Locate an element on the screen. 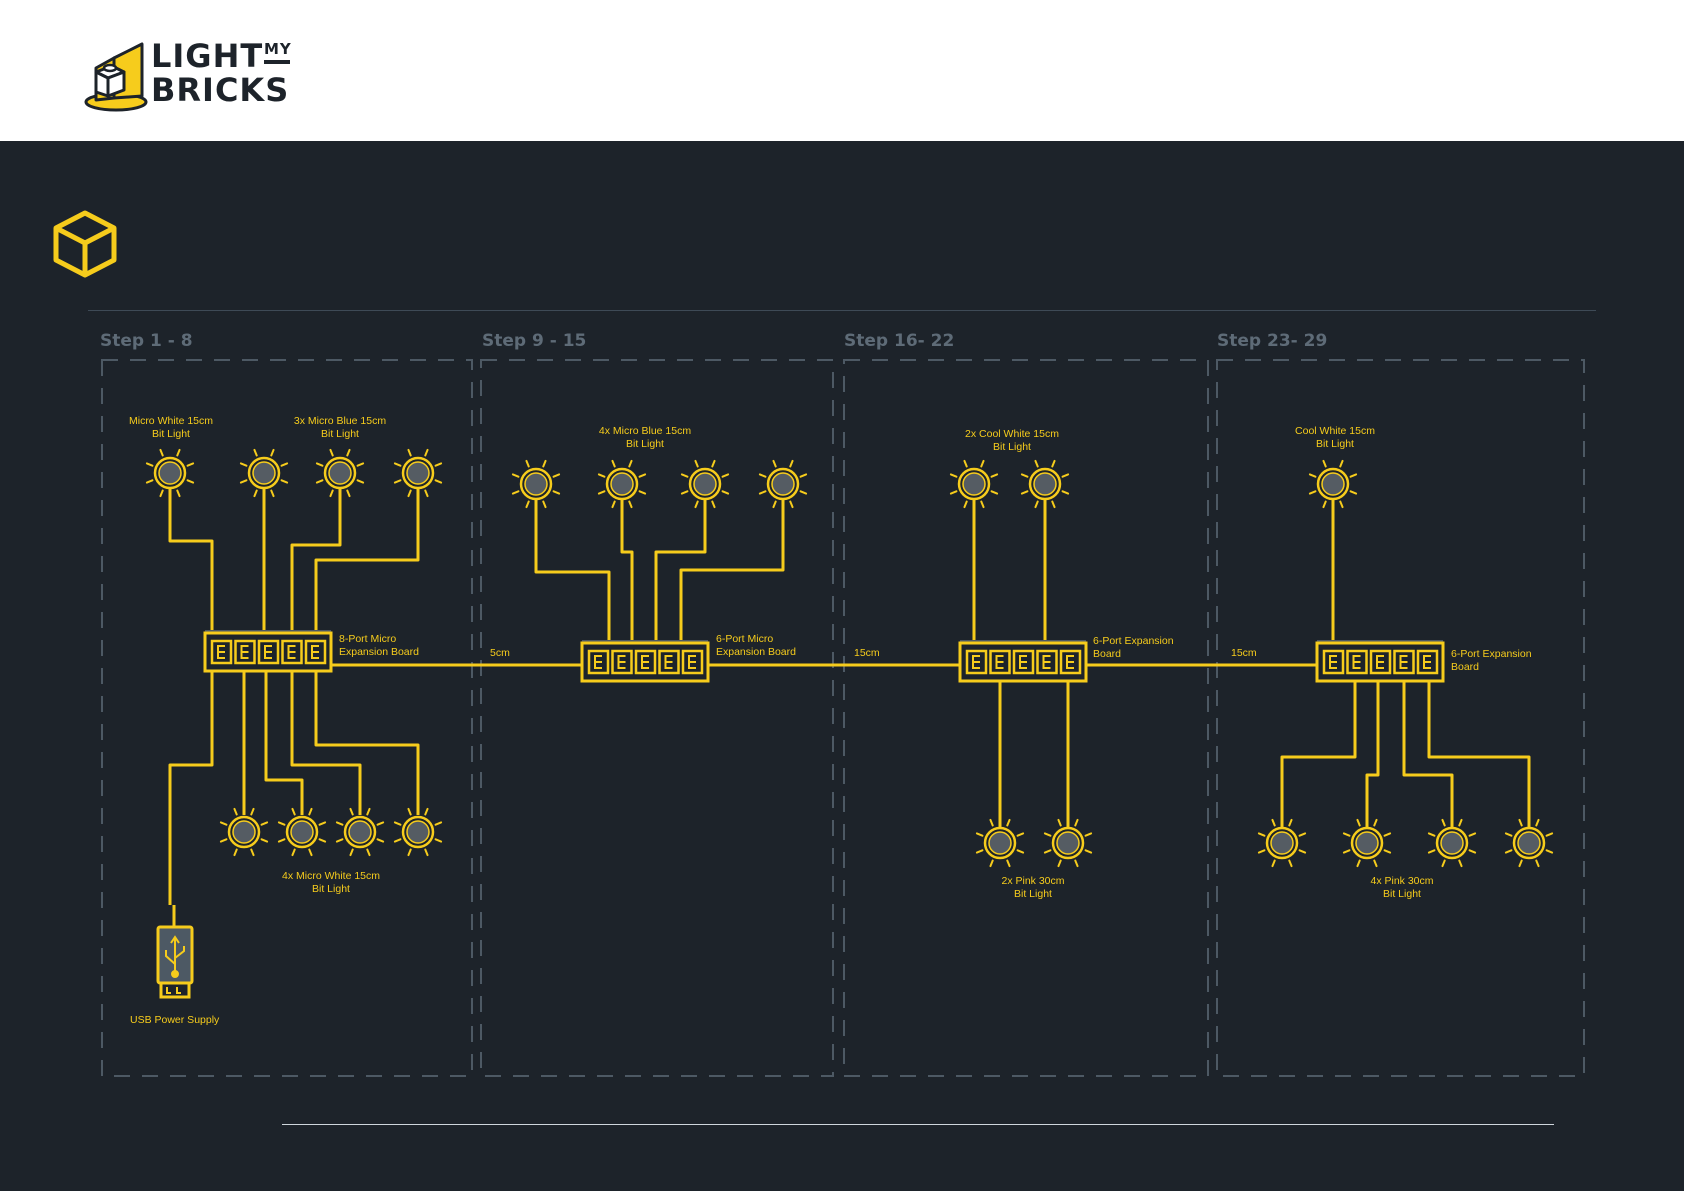 Image resolution: width=1684 pixels, height=1191 pixels. label-6-port-micro-board: 6-Port Micro is located at coordinates (744, 639).